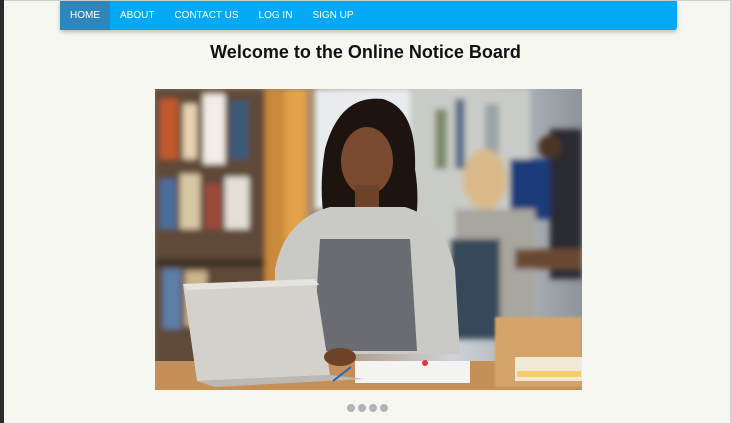  What do you see at coordinates (2, 211) in the screenshot?
I see `window-edge` at bounding box center [2, 211].